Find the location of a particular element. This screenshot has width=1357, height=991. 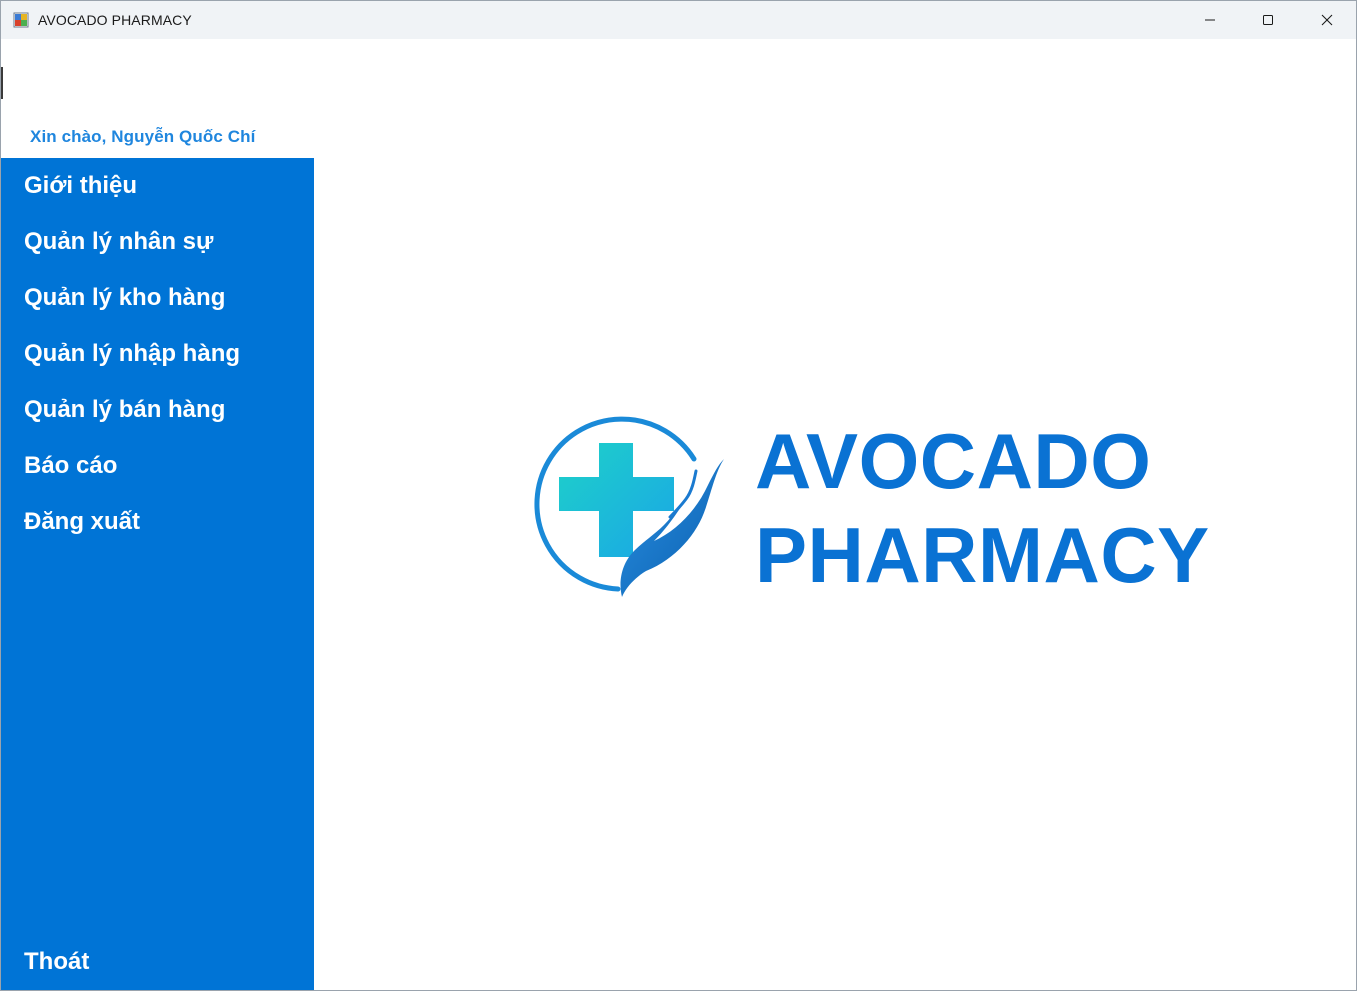

exit-button: Thoát is located at coordinates (56, 962).